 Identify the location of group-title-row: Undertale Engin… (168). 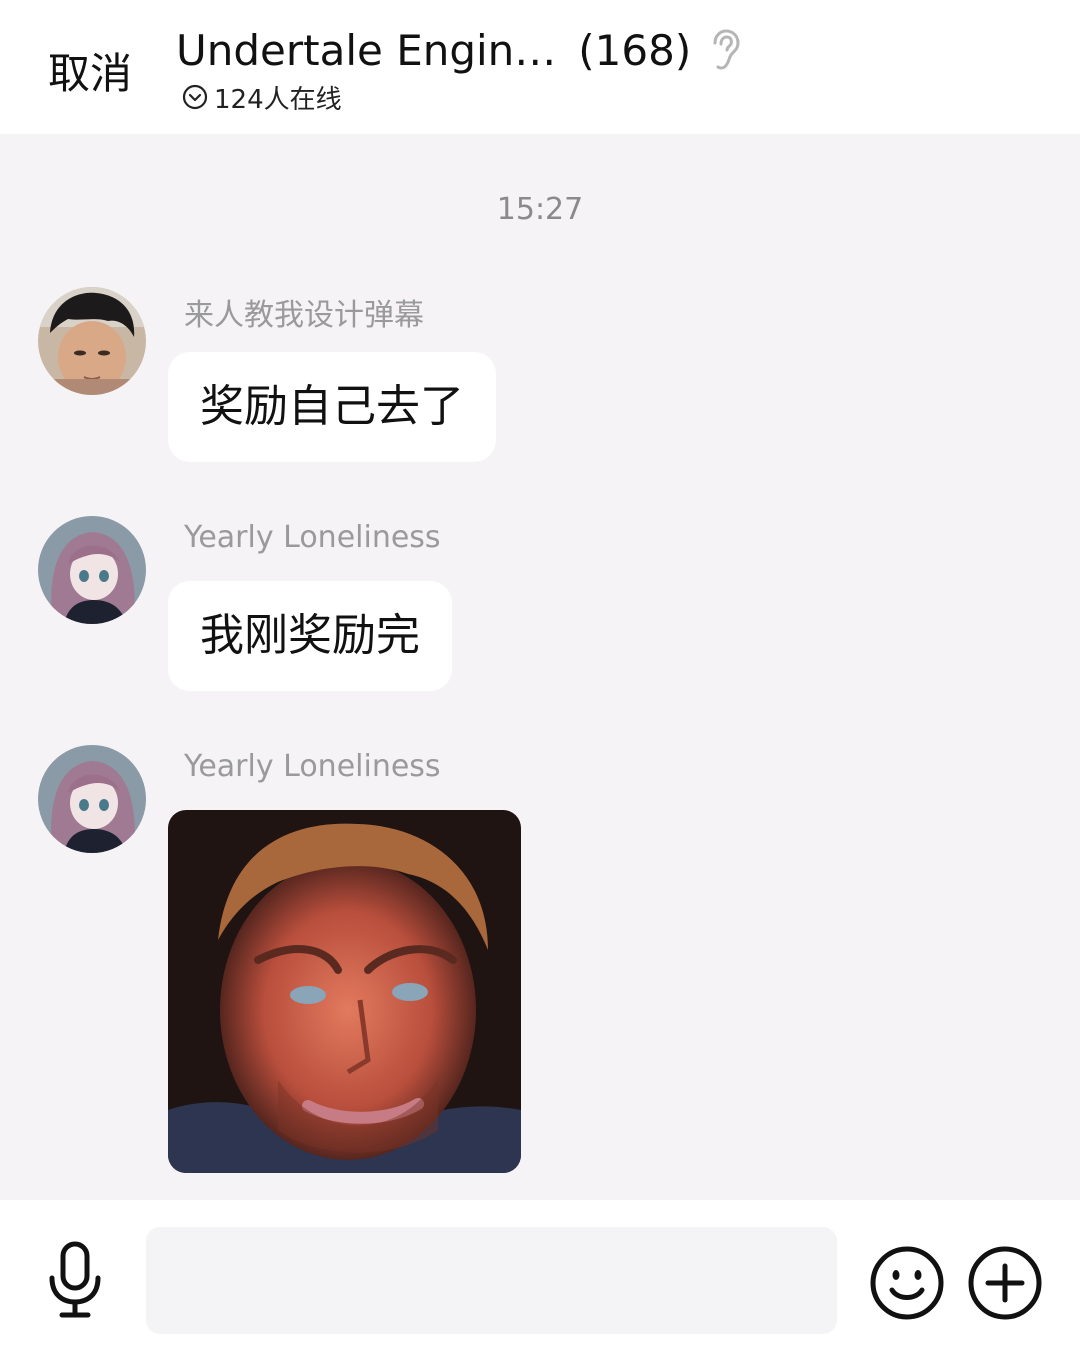
(458, 50).